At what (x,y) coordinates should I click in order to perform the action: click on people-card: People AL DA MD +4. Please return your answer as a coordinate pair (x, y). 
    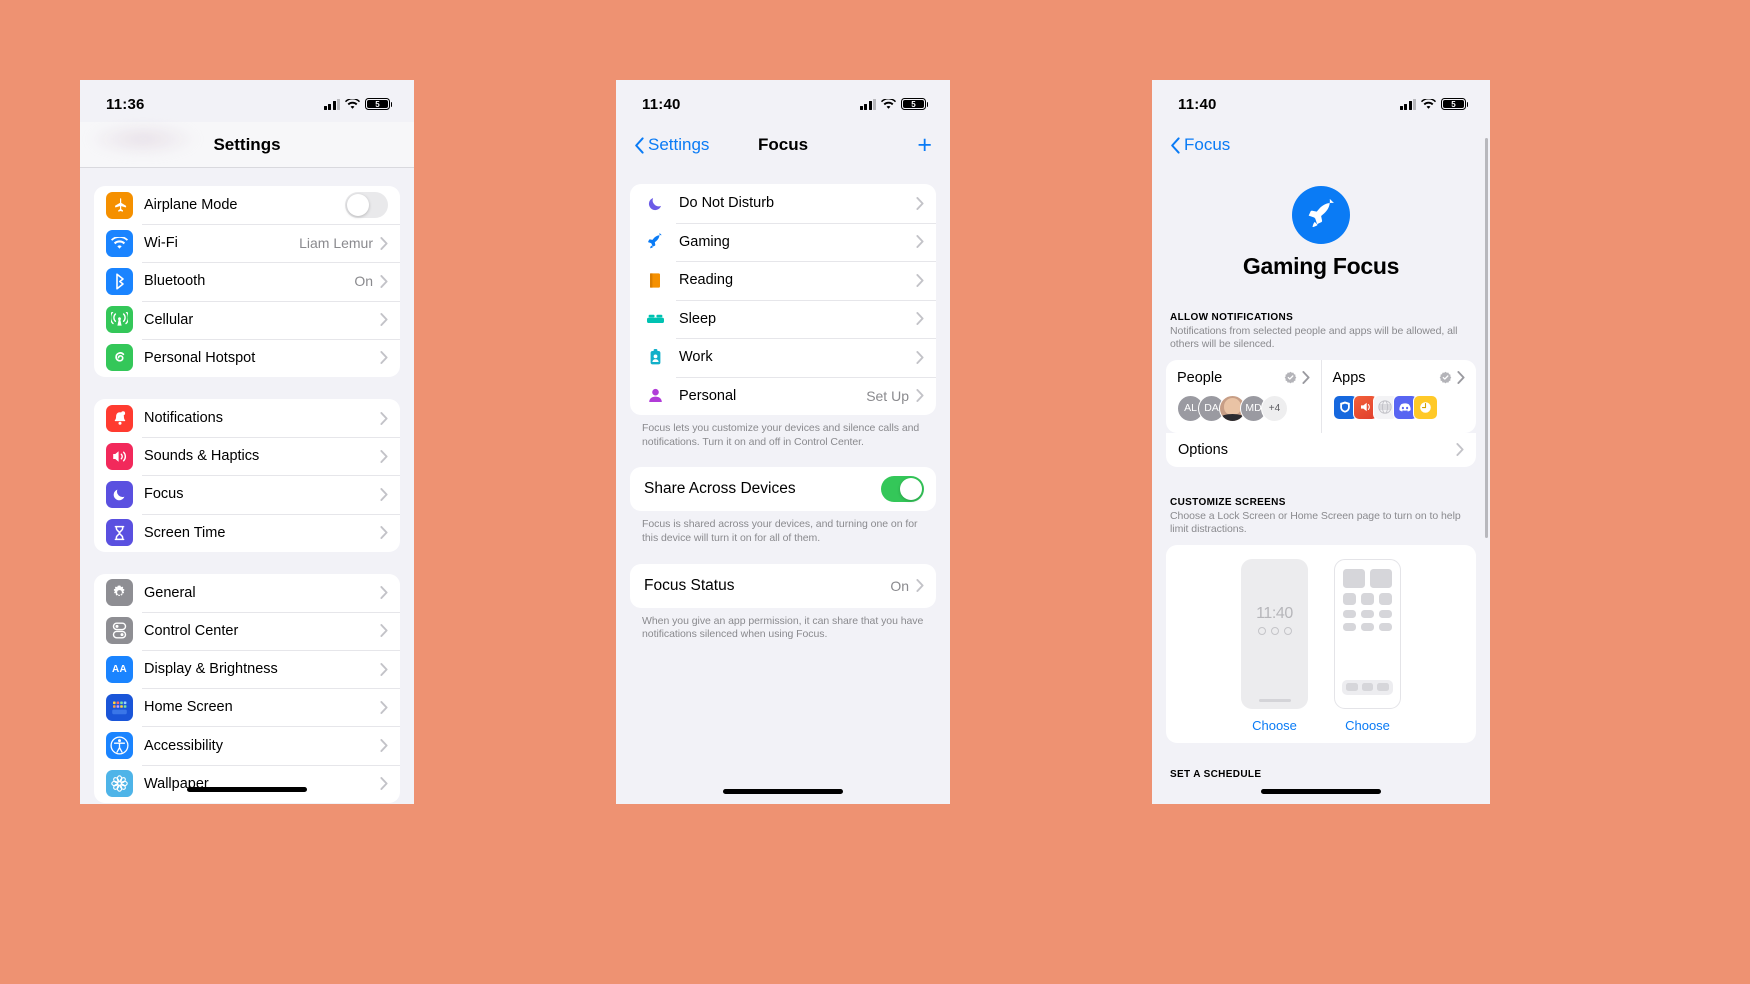
    Looking at the image, I should click on (1243, 396).